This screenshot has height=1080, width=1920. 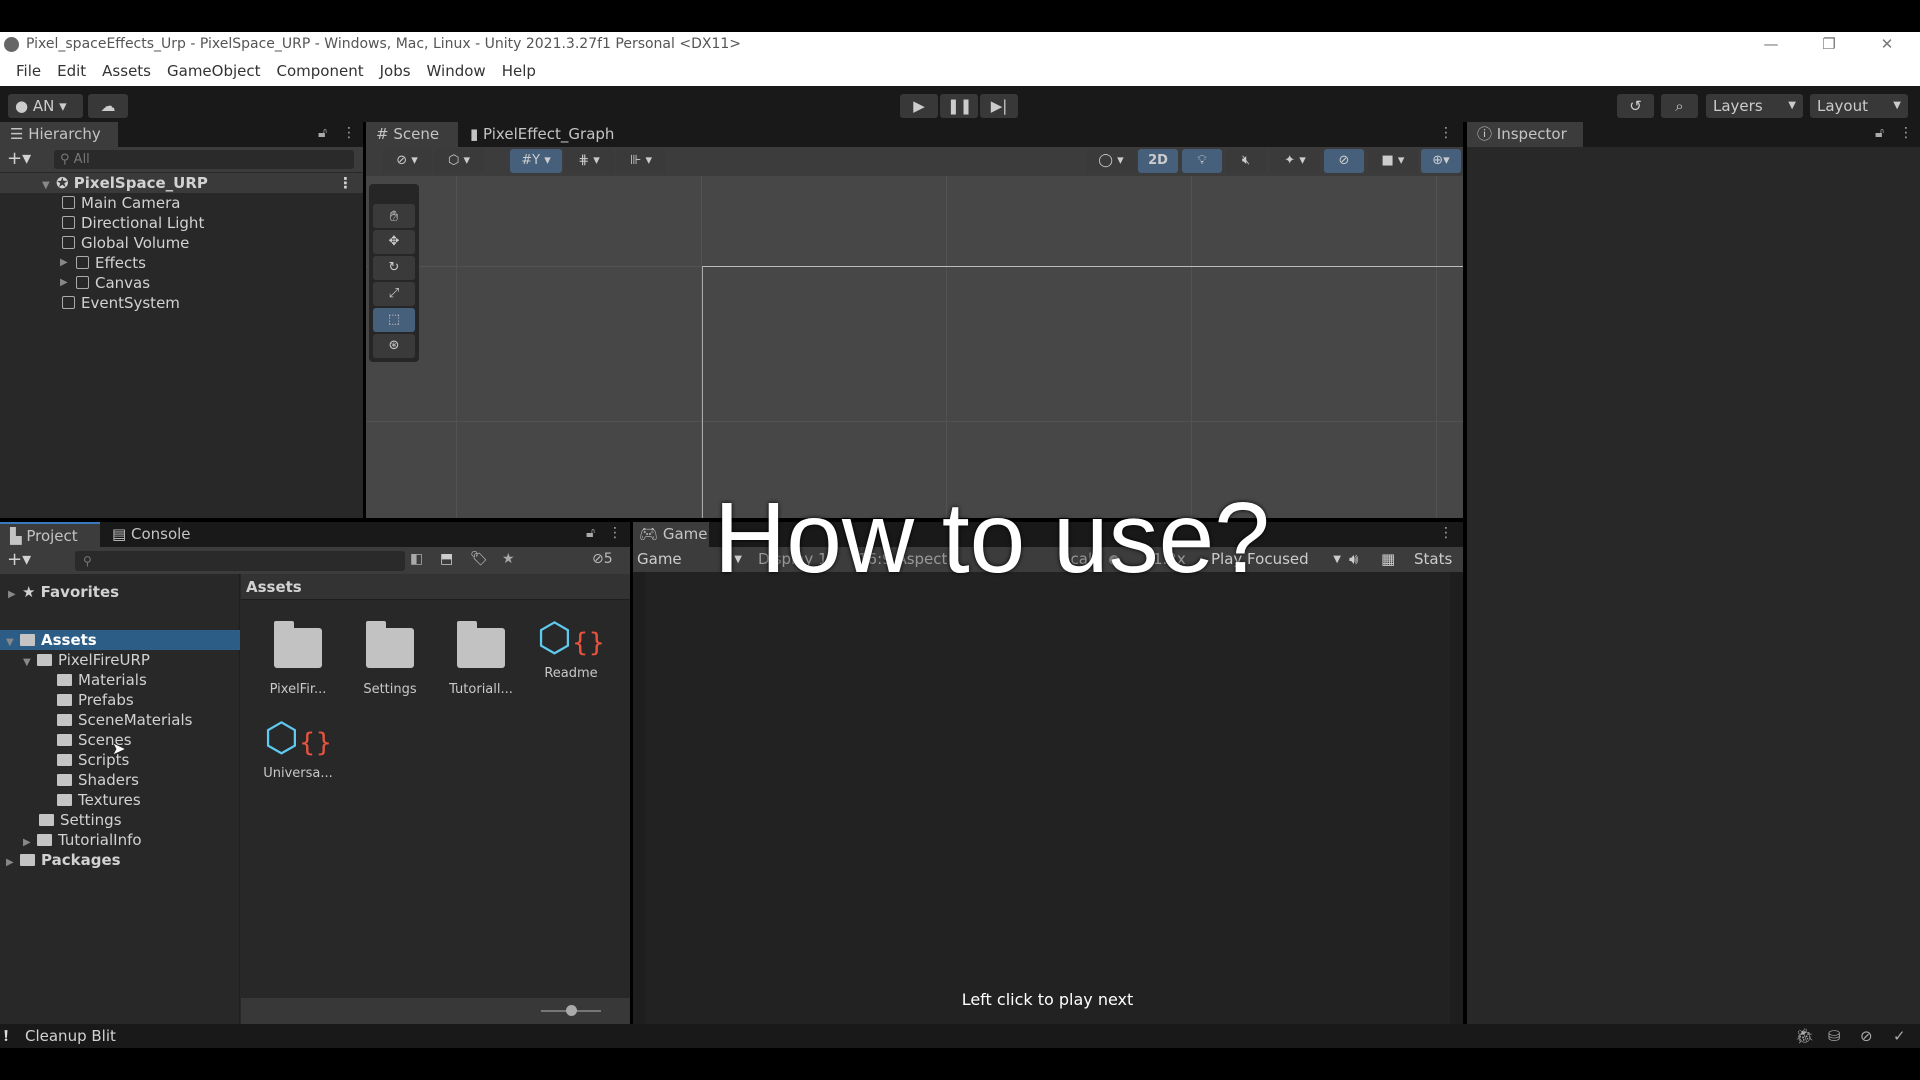 What do you see at coordinates (1202, 161) in the screenshot?
I see `lighting-toggle: 💡︎` at bounding box center [1202, 161].